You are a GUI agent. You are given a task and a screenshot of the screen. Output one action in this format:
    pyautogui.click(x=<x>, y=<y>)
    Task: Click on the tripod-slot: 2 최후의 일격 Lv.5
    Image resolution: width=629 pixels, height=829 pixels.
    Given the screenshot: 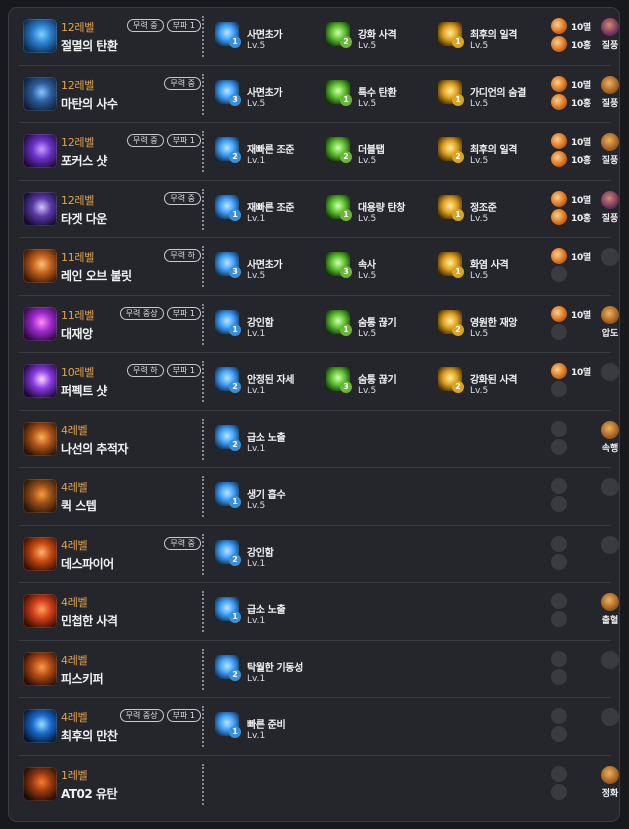 What is the action you would take?
    pyautogui.click(x=494, y=152)
    